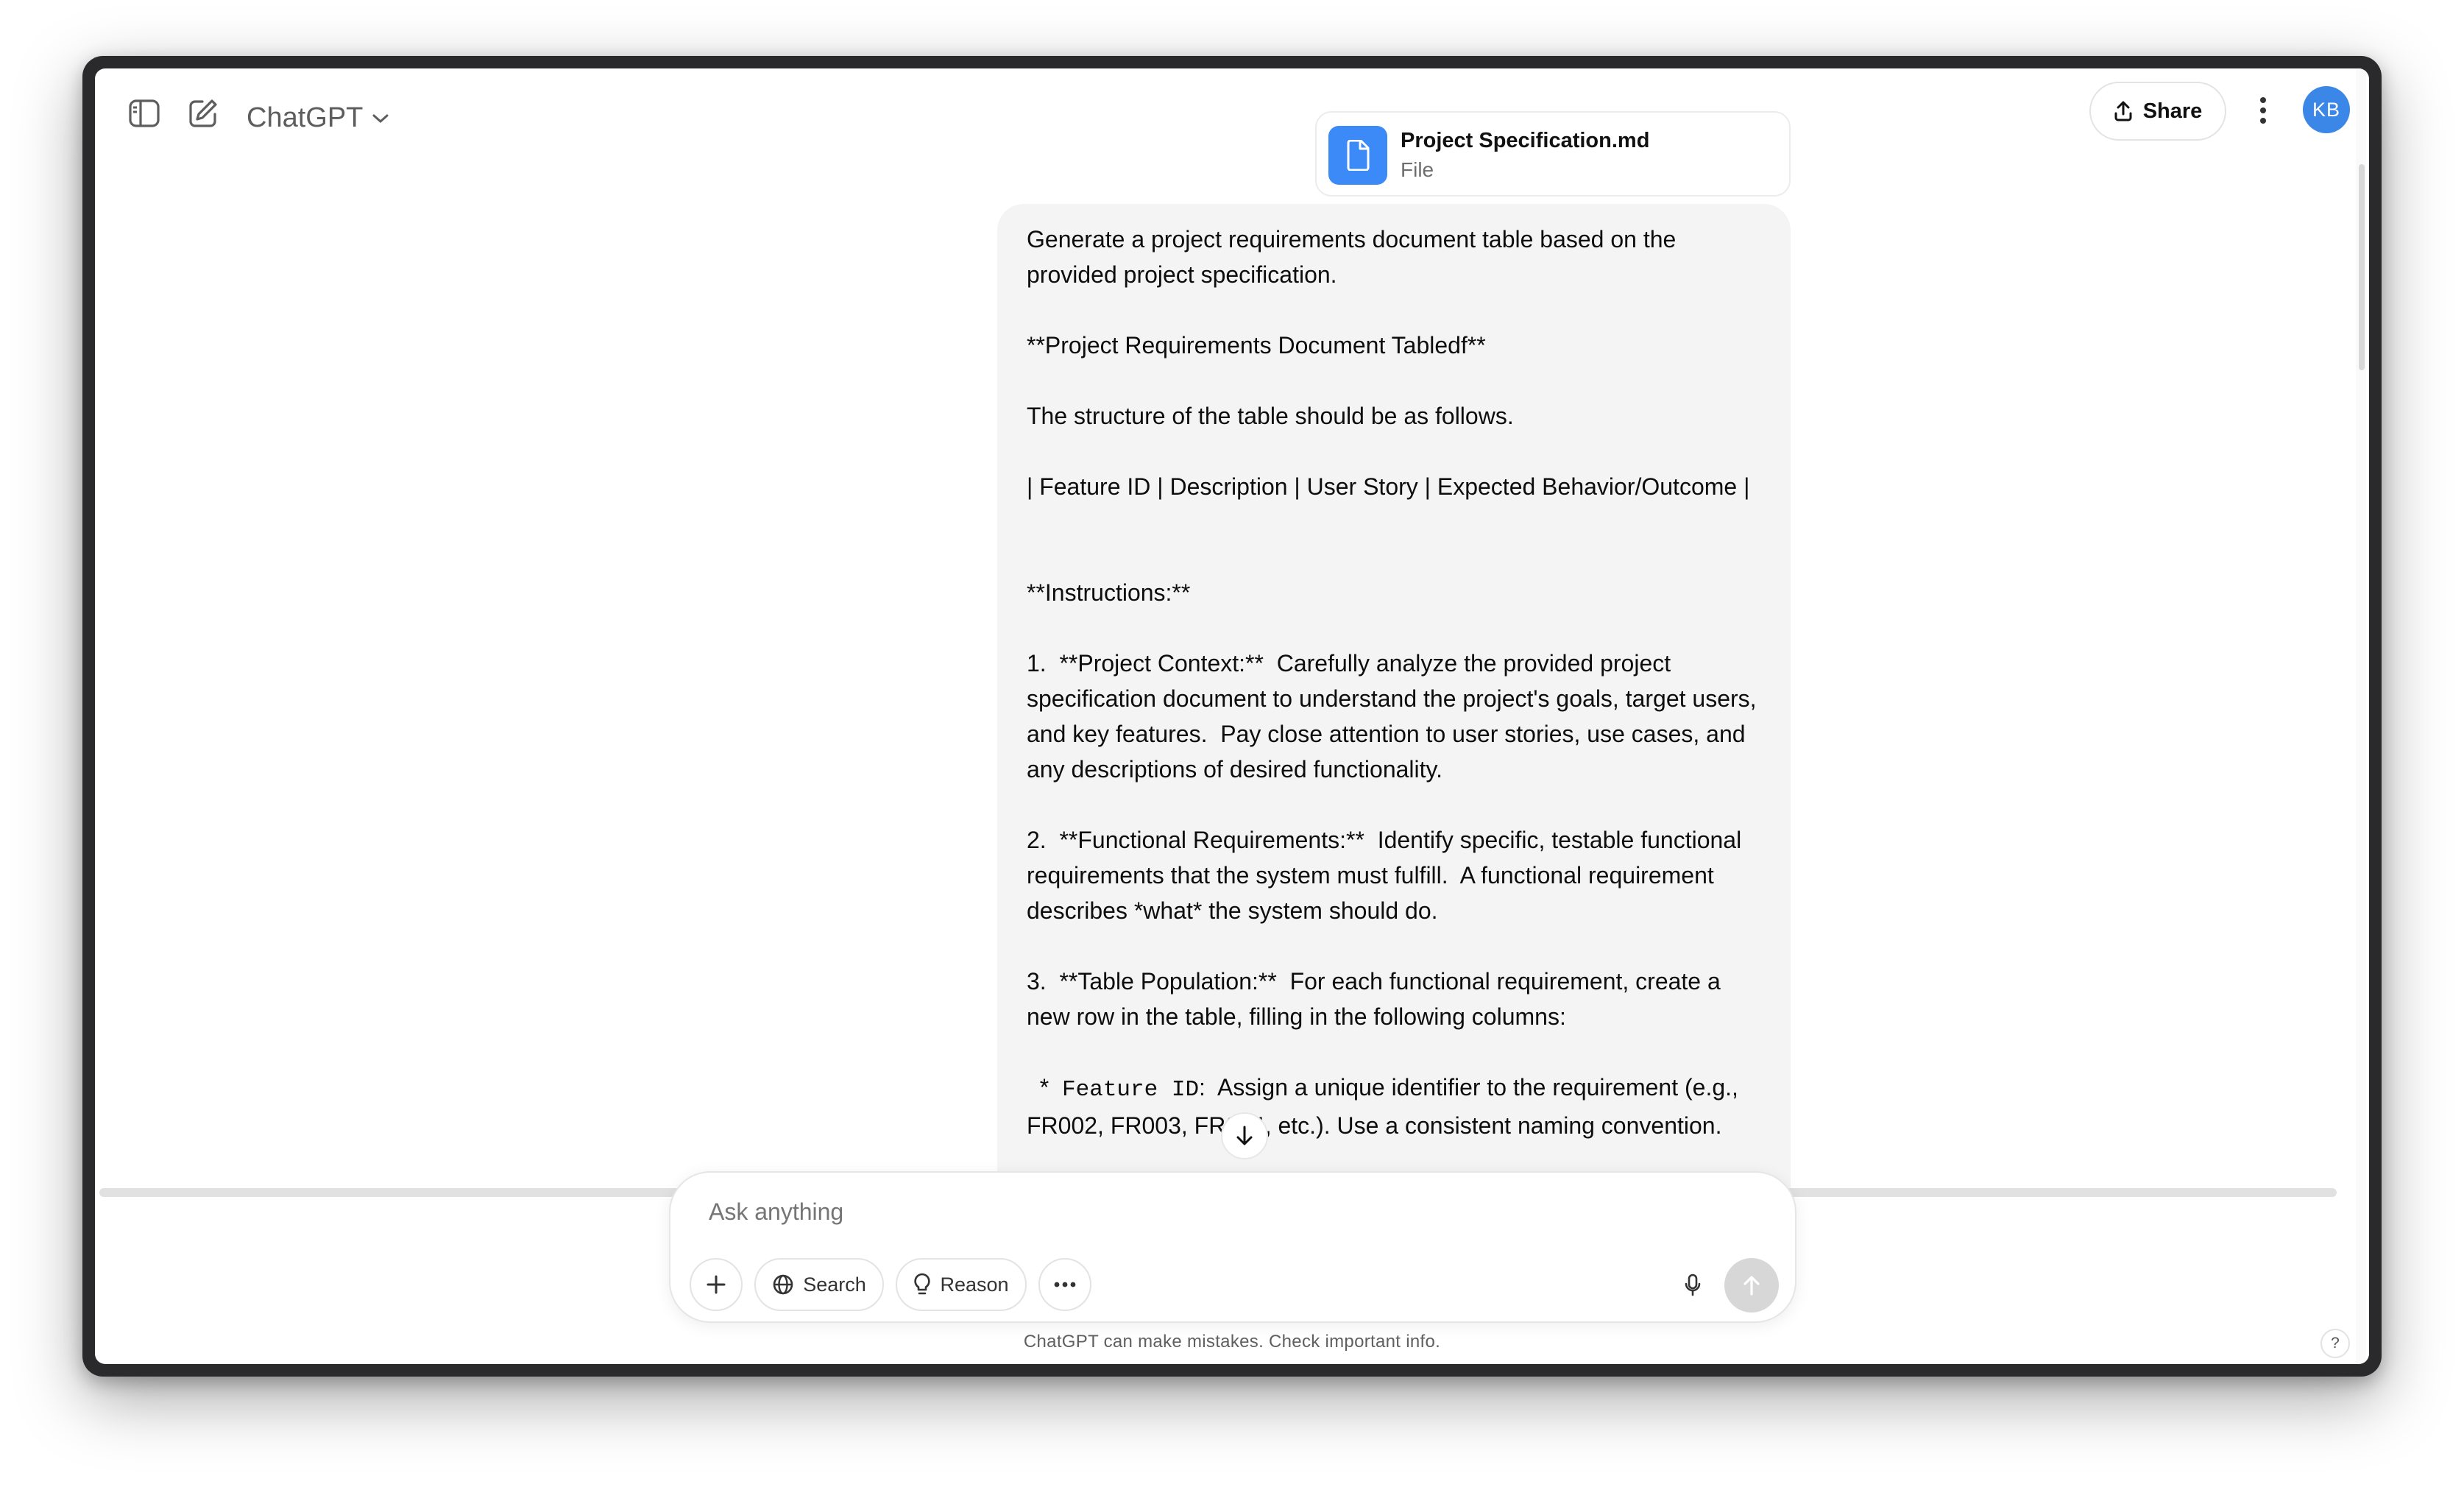 The height and width of the screenshot is (1487, 2464). Describe the element at coordinates (834, 1284) in the screenshot. I see `search-label: Search` at that location.